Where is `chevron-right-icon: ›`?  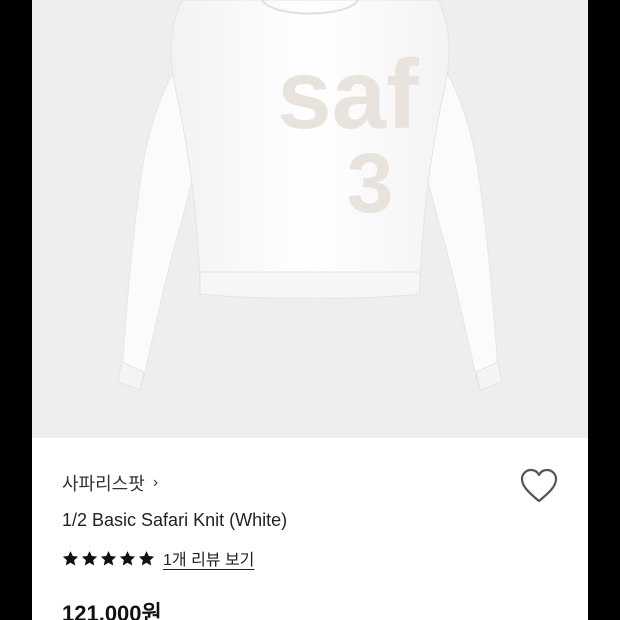
chevron-right-icon: › is located at coordinates (155, 482).